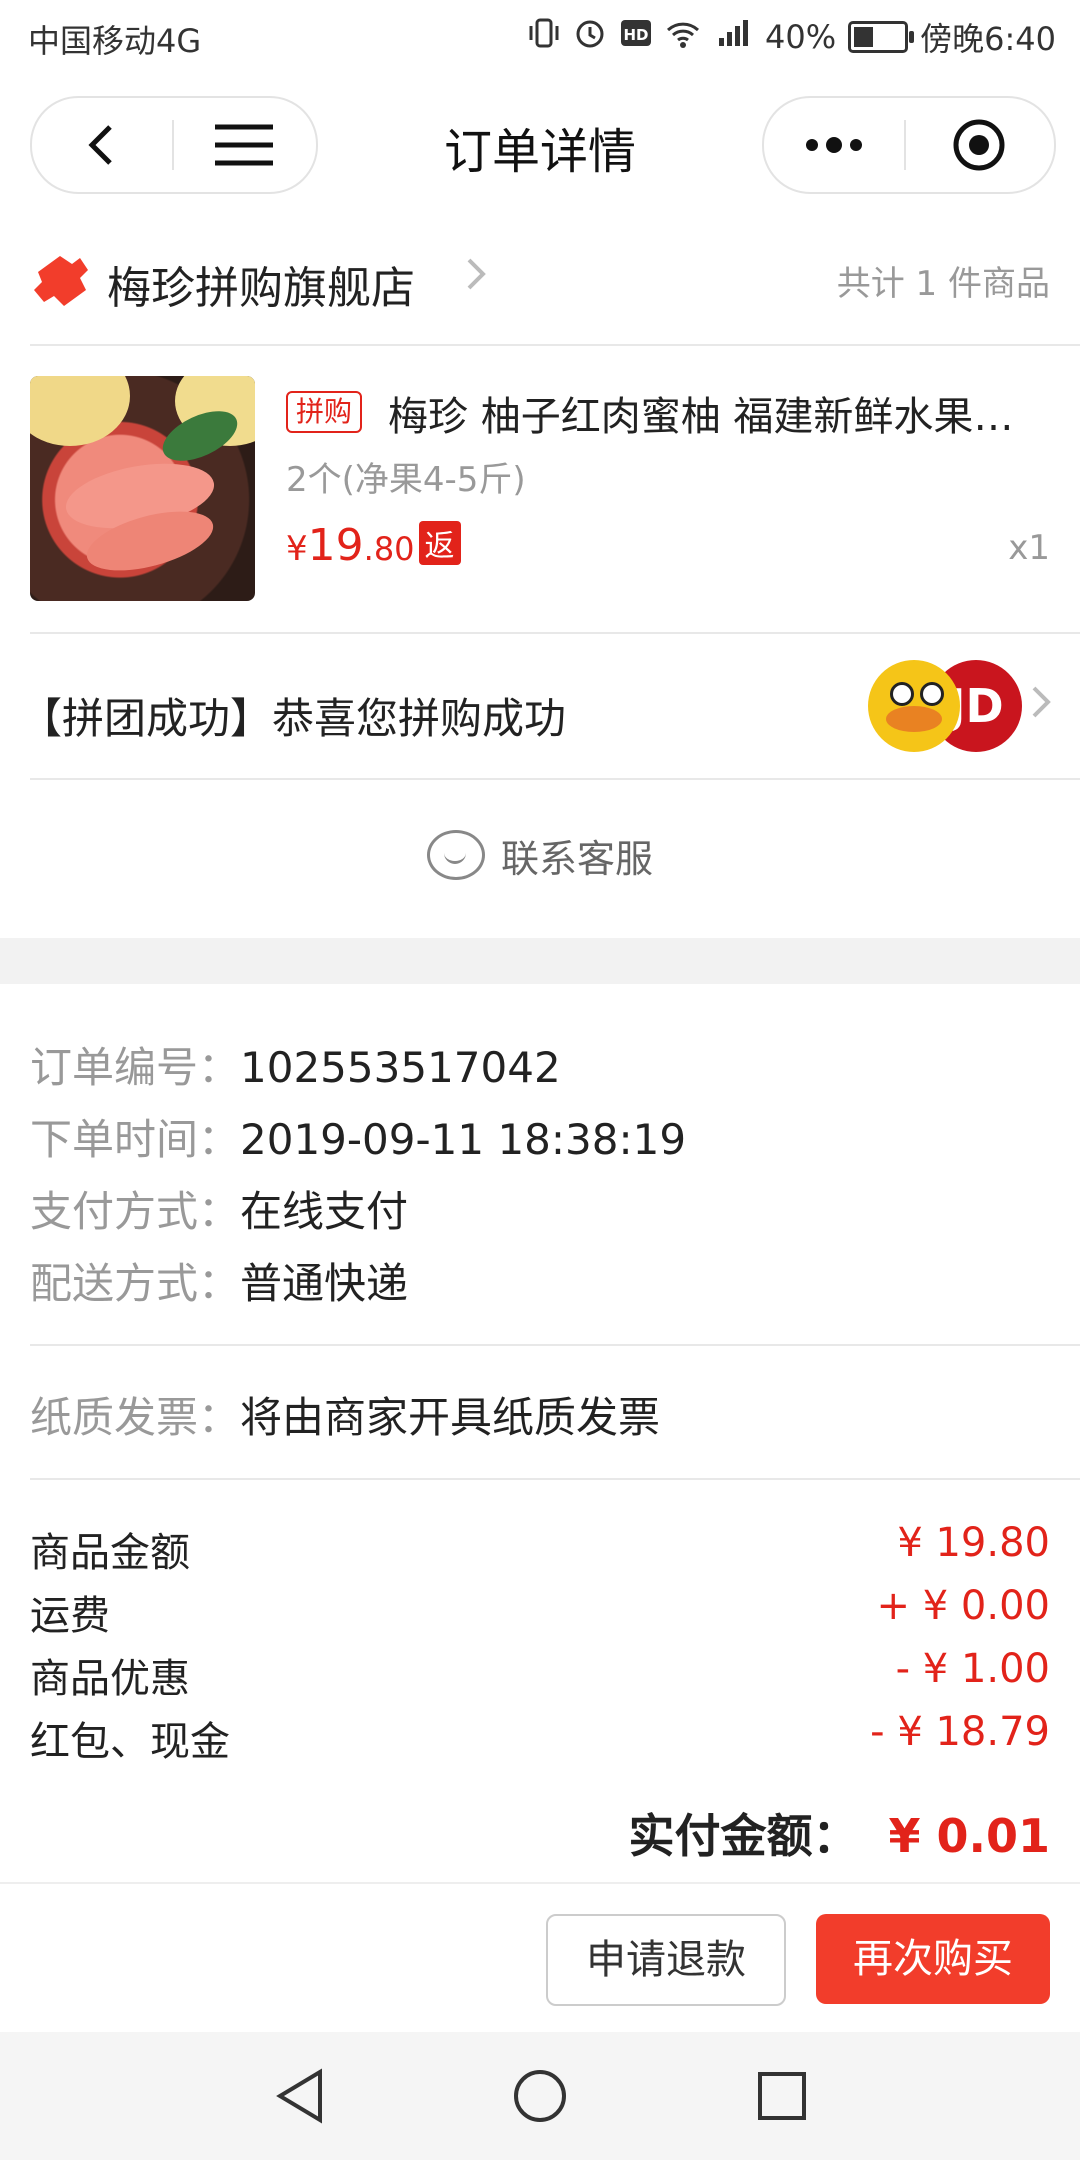 The width and height of the screenshot is (1080, 2160). I want to click on product-title: 梅珍 柚子红肉蜜柚 福建新鲜水果应季, so click(715, 413).